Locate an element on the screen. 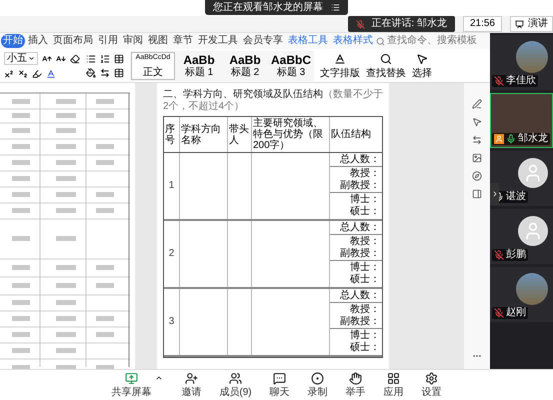 The image size is (553, 400). toolbar-button: 共享屏幕 is located at coordinates (131, 385).